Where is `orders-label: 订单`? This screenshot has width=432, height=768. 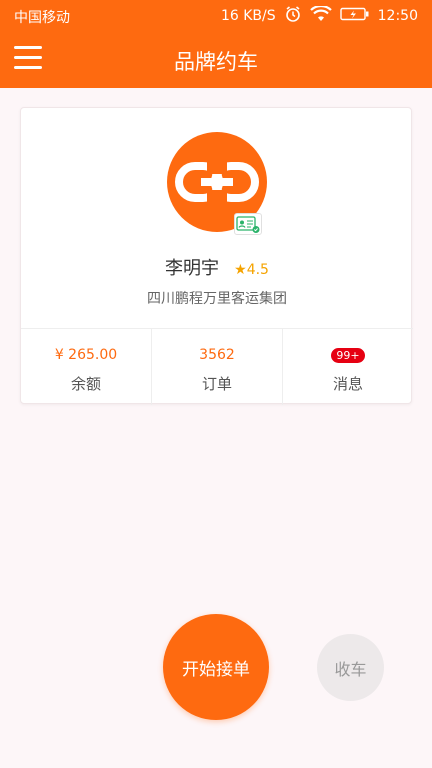 orders-label: 订单 is located at coordinates (216, 384).